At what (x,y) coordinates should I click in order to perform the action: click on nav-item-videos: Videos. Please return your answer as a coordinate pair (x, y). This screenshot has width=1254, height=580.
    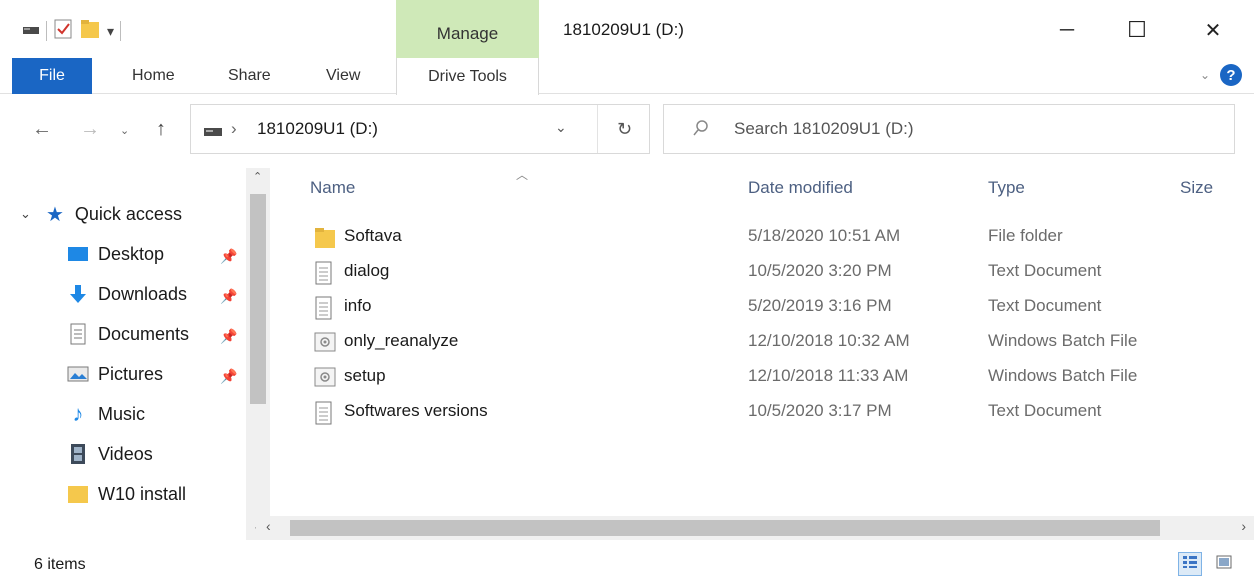
    Looking at the image, I should click on (109, 454).